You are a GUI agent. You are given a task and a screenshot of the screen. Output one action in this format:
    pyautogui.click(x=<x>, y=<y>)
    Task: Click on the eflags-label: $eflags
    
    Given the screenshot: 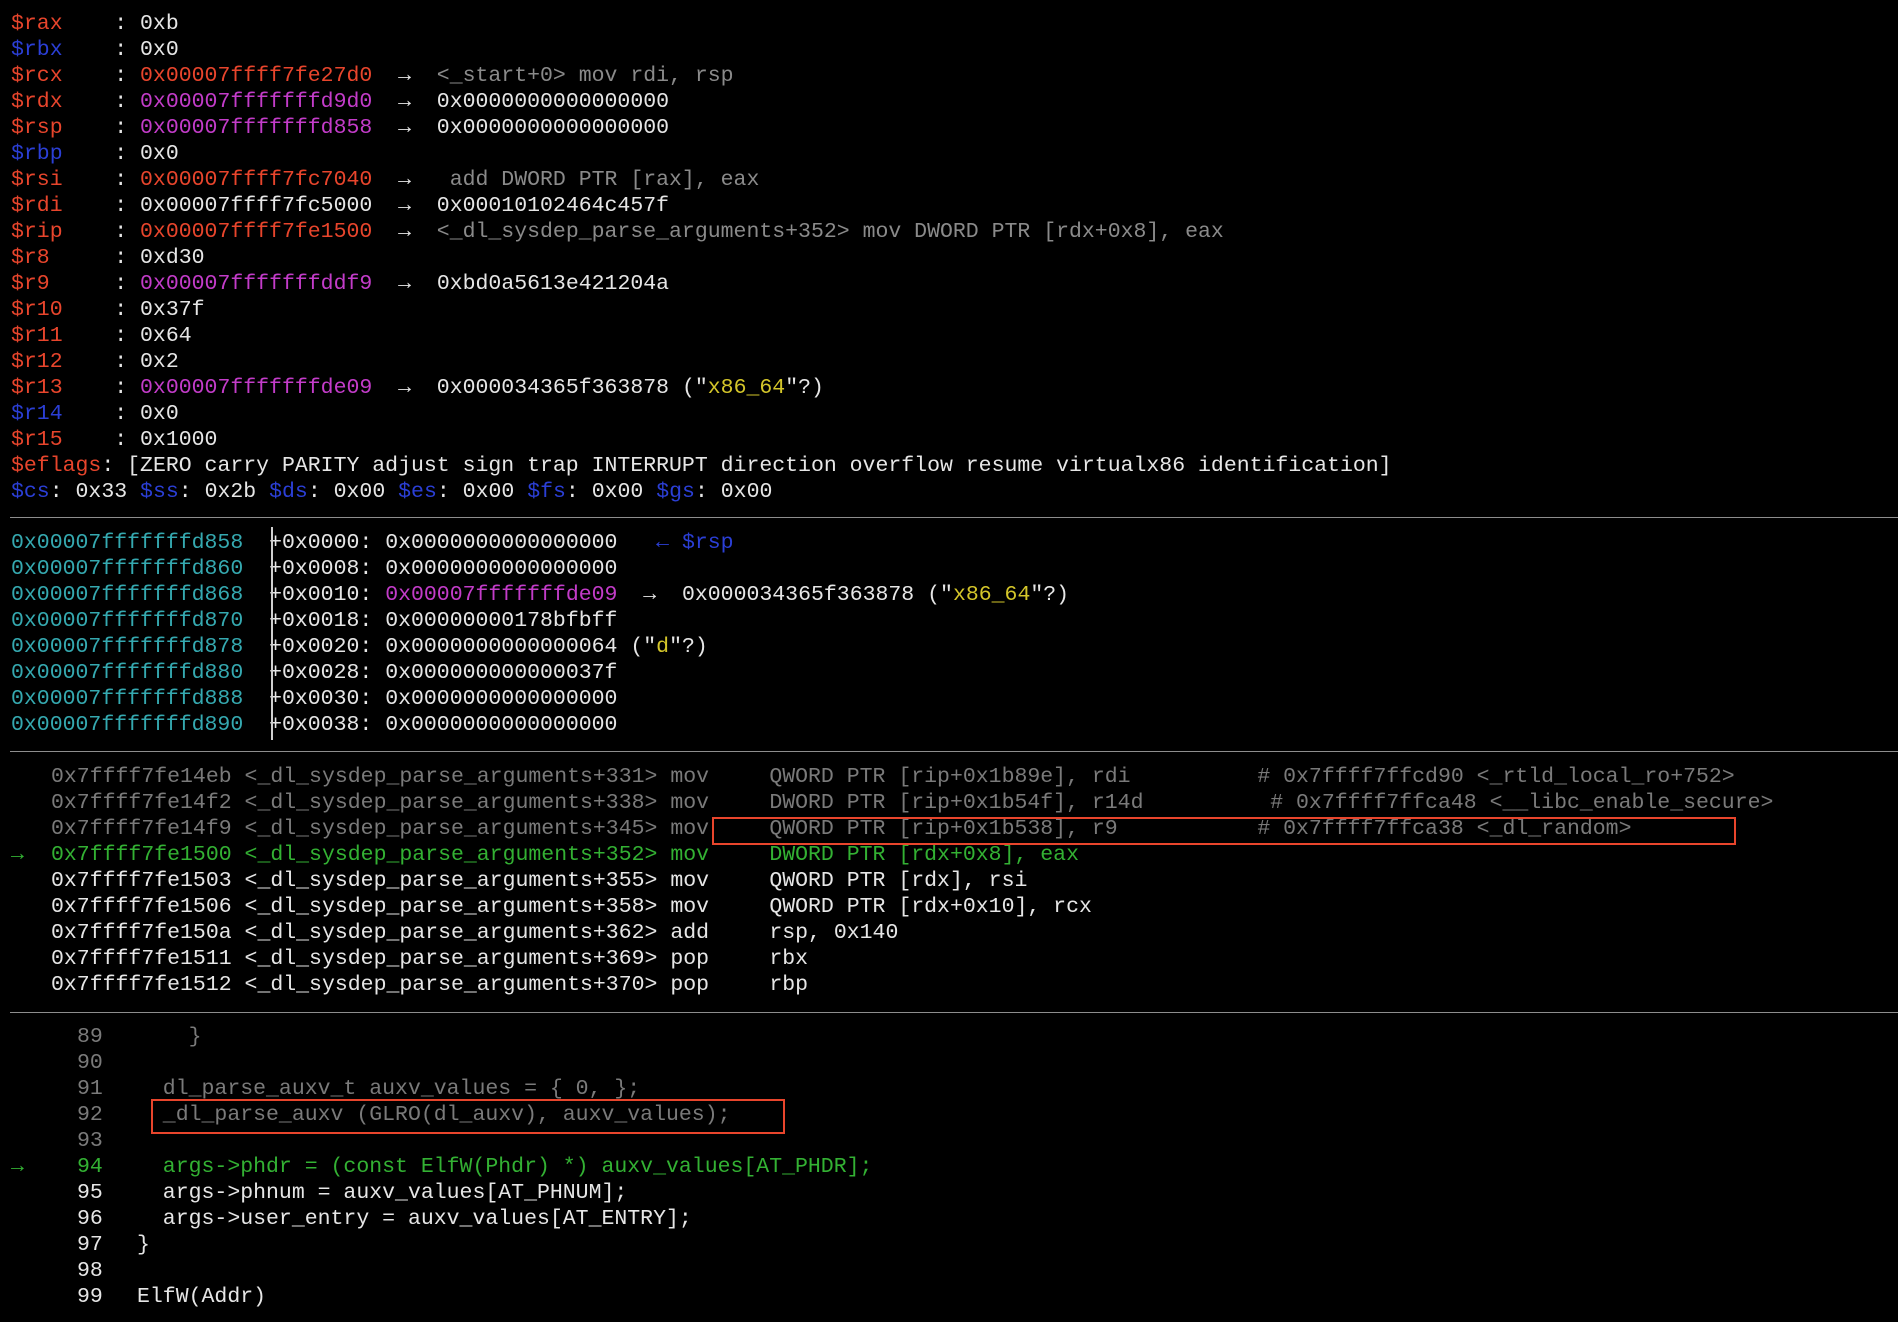 What is the action you would take?
    pyautogui.click(x=56, y=466)
    